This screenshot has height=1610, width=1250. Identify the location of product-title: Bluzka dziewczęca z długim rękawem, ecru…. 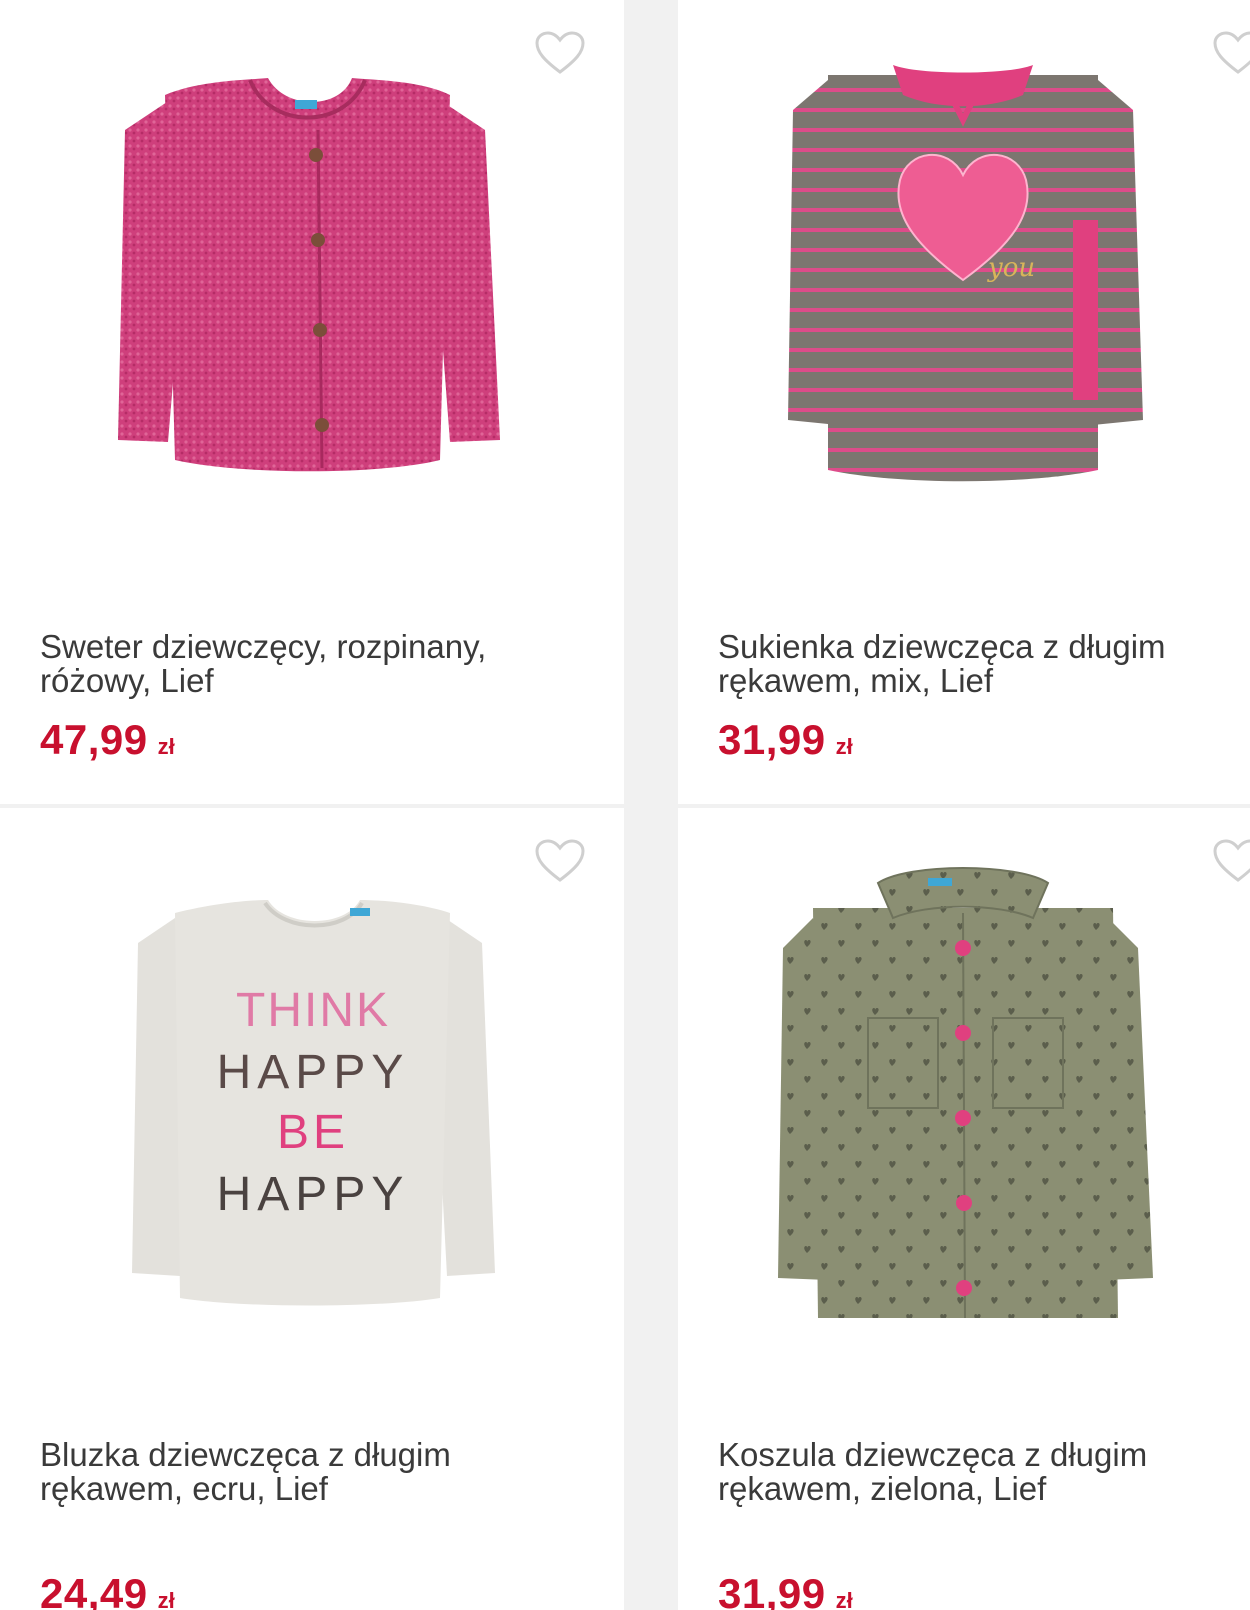
(300, 1472).